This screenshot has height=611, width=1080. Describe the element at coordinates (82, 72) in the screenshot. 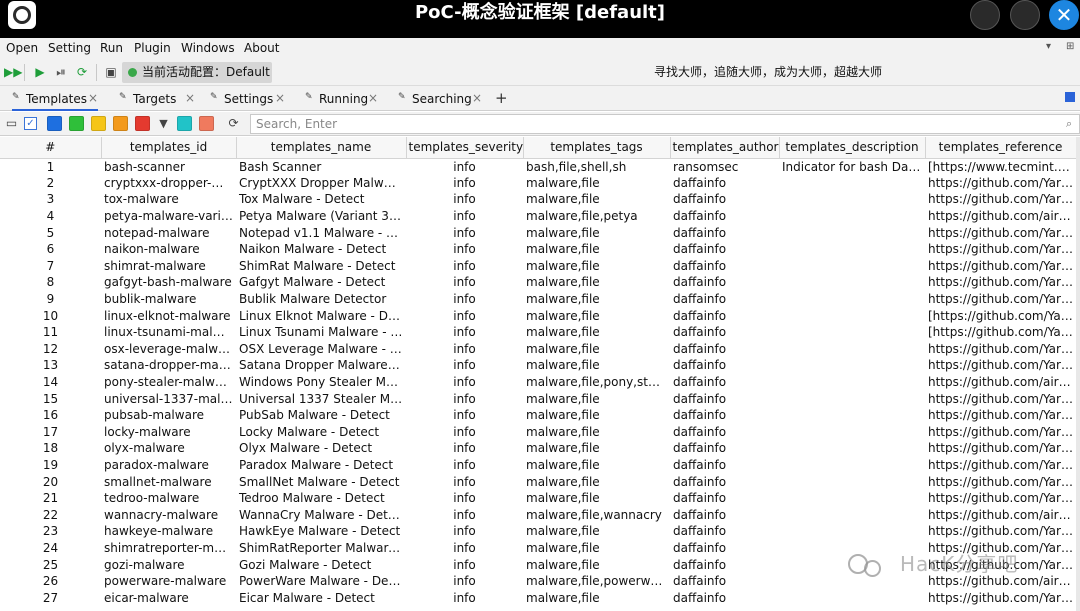

I see `refresh-run-icon: ⟳` at that location.